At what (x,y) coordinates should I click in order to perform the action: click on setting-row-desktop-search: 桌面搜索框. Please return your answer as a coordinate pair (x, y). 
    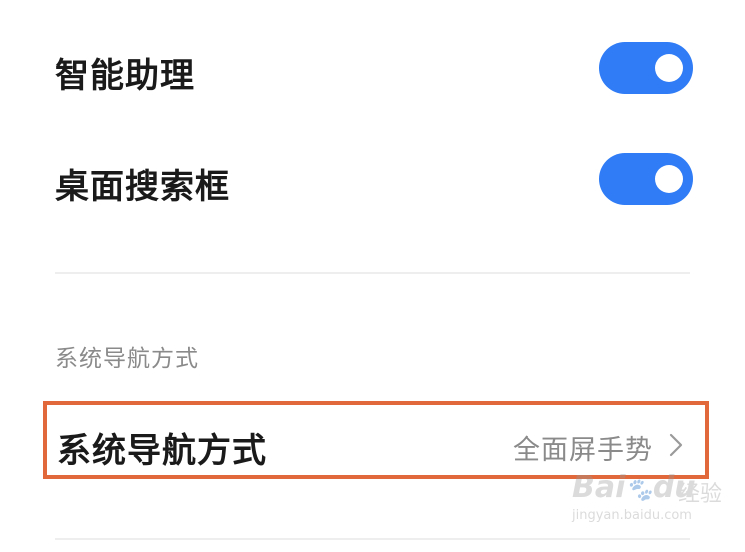
    Looking at the image, I should click on (372, 180).